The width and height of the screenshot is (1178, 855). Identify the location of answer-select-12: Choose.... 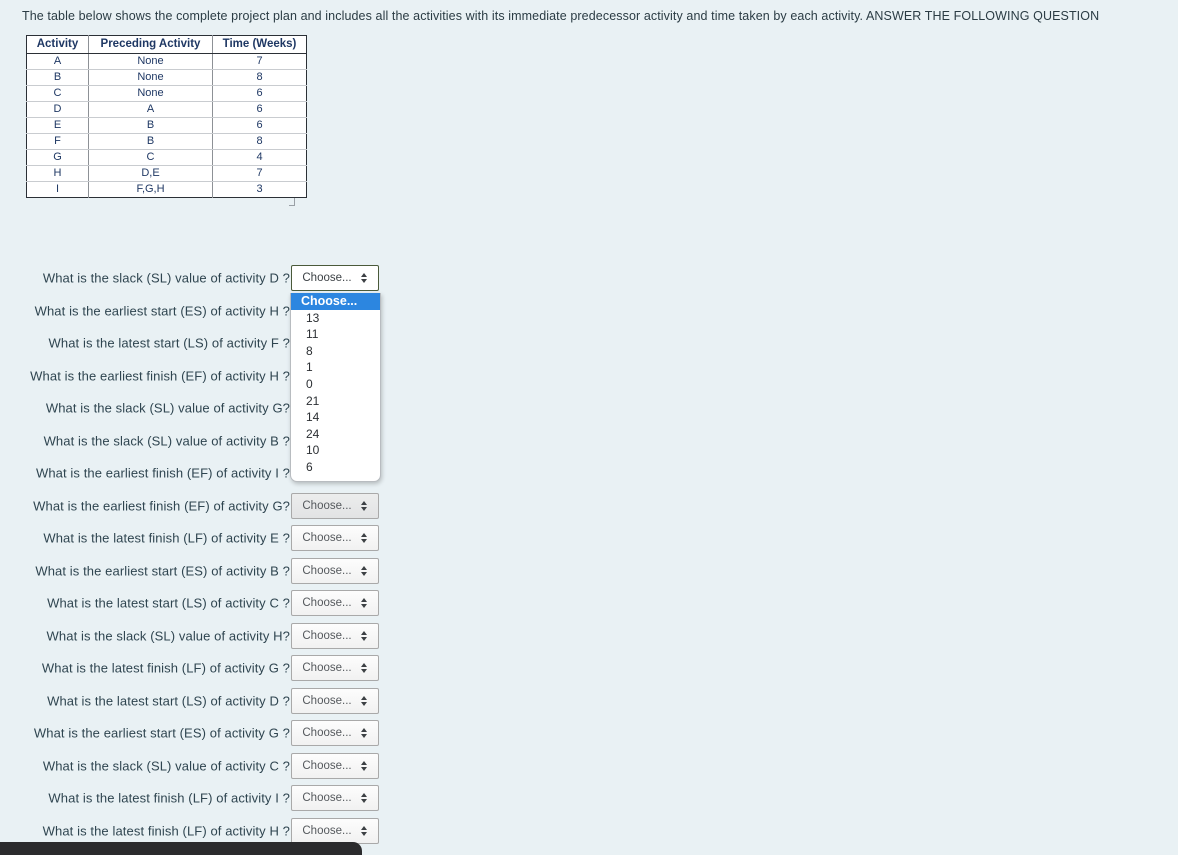
(335, 635).